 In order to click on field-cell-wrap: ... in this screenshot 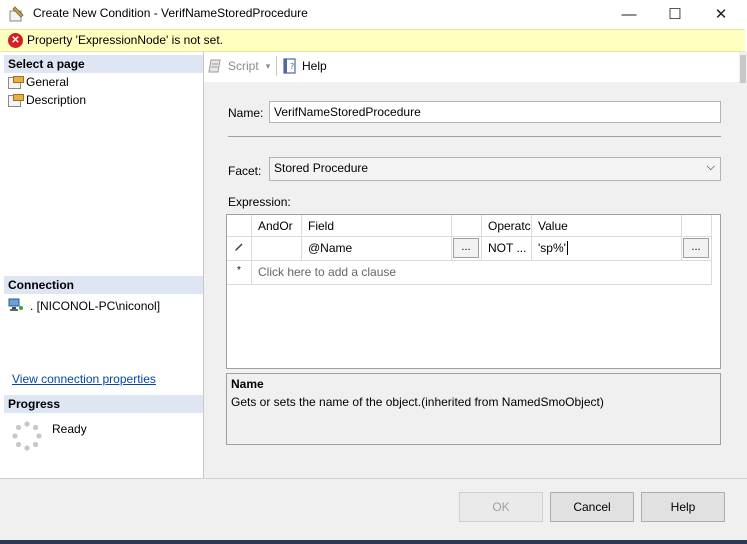, I will do `click(467, 249)`.